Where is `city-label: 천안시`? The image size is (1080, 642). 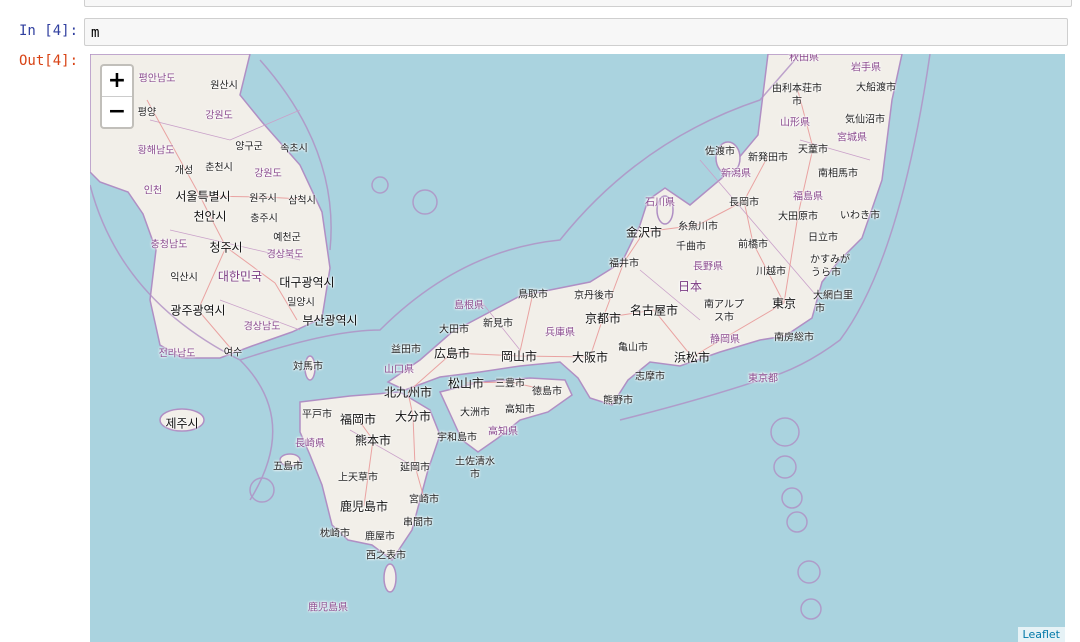 city-label: 천안시 is located at coordinates (210, 216).